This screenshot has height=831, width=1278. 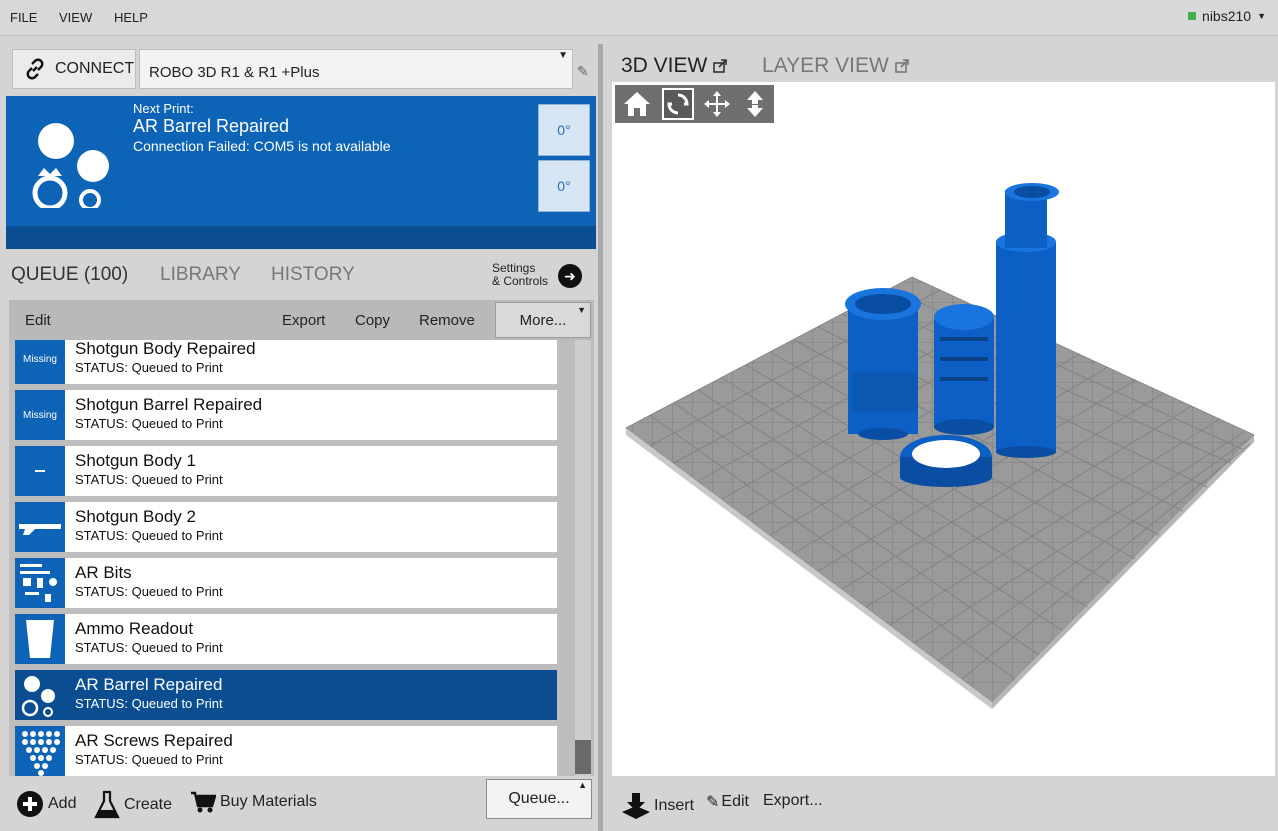 What do you see at coordinates (372, 320) in the screenshot?
I see `copy-button: Copy` at bounding box center [372, 320].